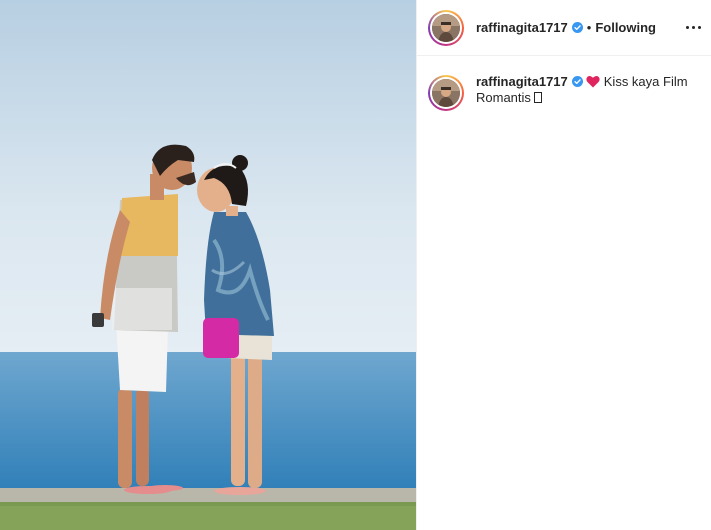 Image resolution: width=711 pixels, height=530 pixels. What do you see at coordinates (693, 27) in the screenshot?
I see `more-options-icon` at bounding box center [693, 27].